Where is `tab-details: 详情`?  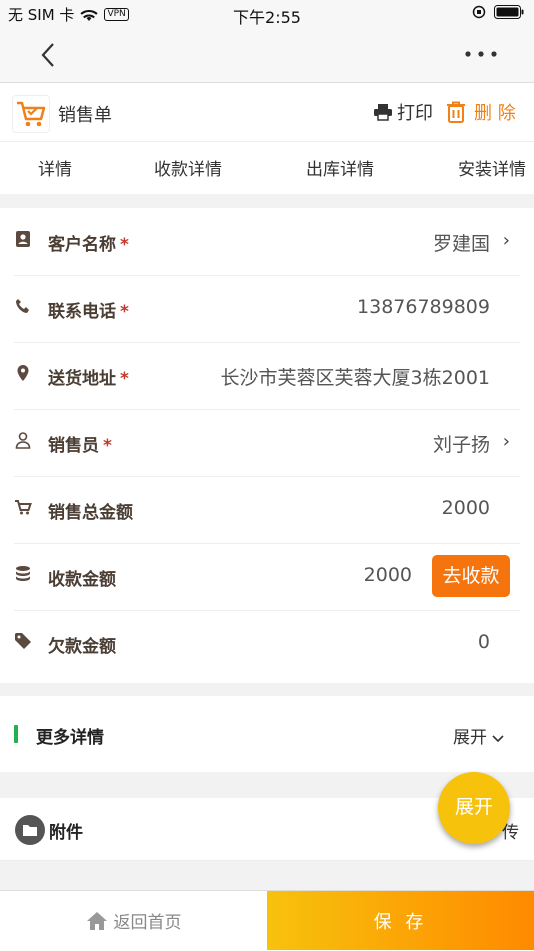 tab-details: 详情 is located at coordinates (55, 167).